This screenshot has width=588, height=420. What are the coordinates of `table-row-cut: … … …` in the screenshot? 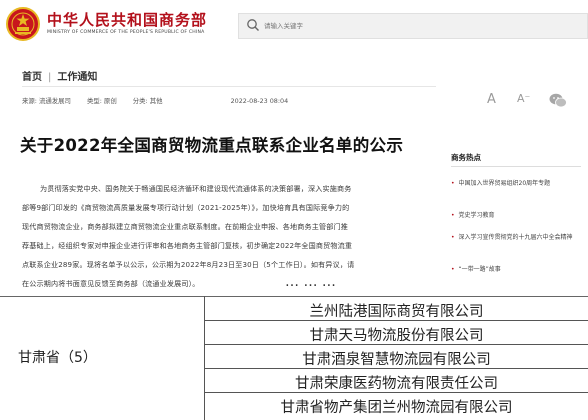 It's located at (310, 285).